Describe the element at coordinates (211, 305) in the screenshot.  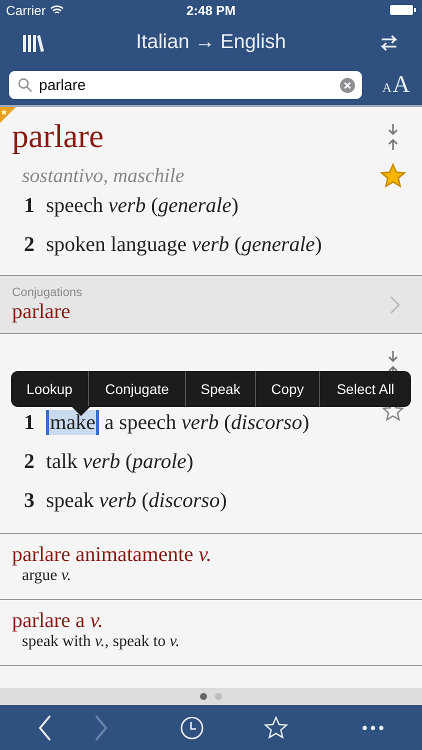
I see `conjugations-row: Conjugations parlare` at that location.